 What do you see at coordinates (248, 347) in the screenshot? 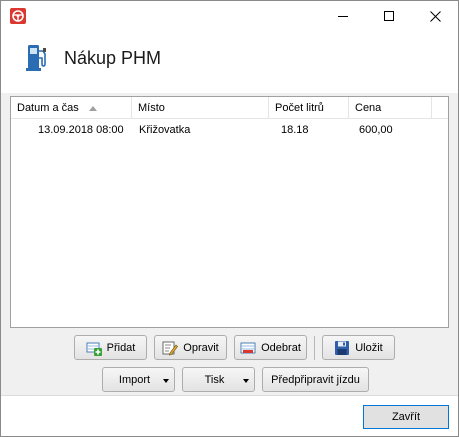
I see `remove-row-icon` at bounding box center [248, 347].